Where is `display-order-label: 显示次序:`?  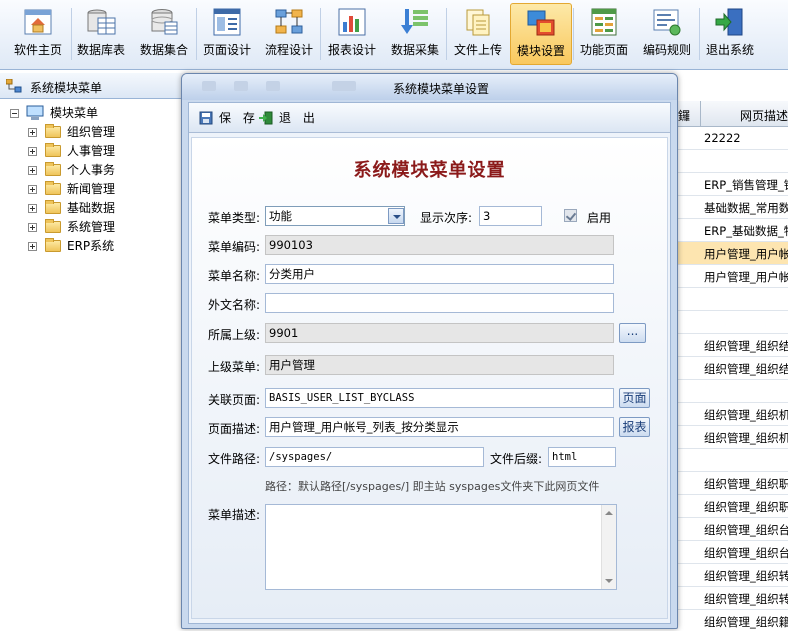 display-order-label: 显示次序: is located at coordinates (446, 218).